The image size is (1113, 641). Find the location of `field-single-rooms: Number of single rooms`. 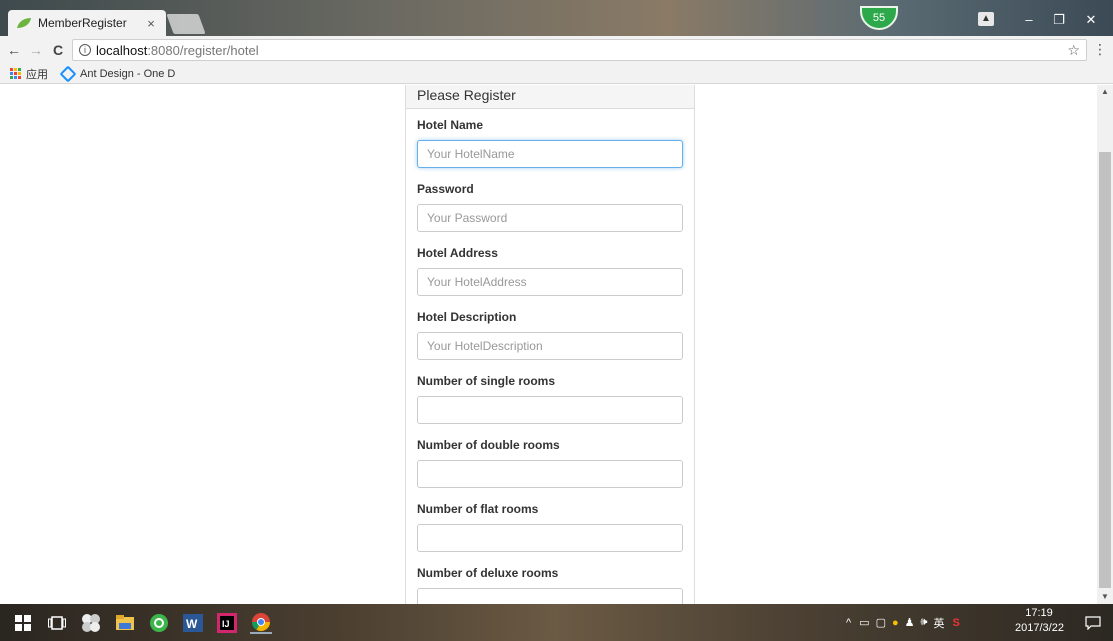

field-single-rooms: Number of single rooms is located at coordinates (550, 399).